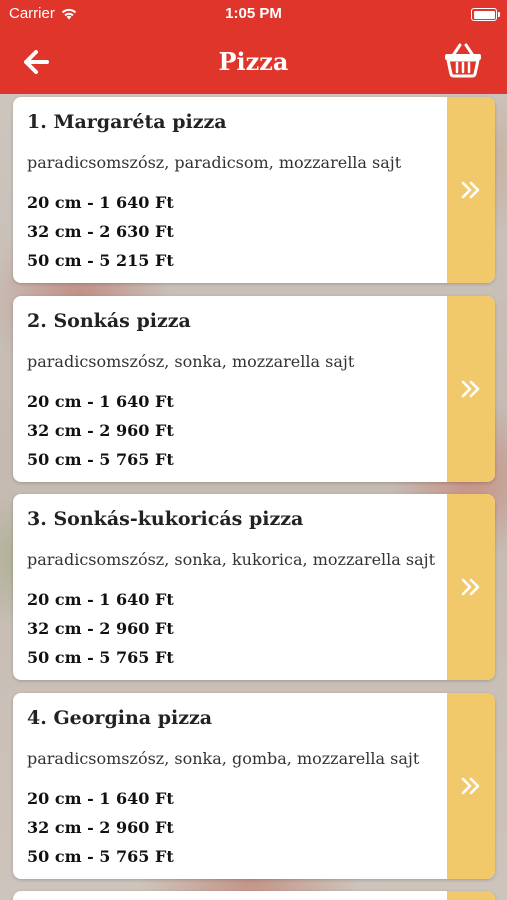  What do you see at coordinates (120, 717) in the screenshot?
I see `pizza-name: 4. Georgina pizza` at bounding box center [120, 717].